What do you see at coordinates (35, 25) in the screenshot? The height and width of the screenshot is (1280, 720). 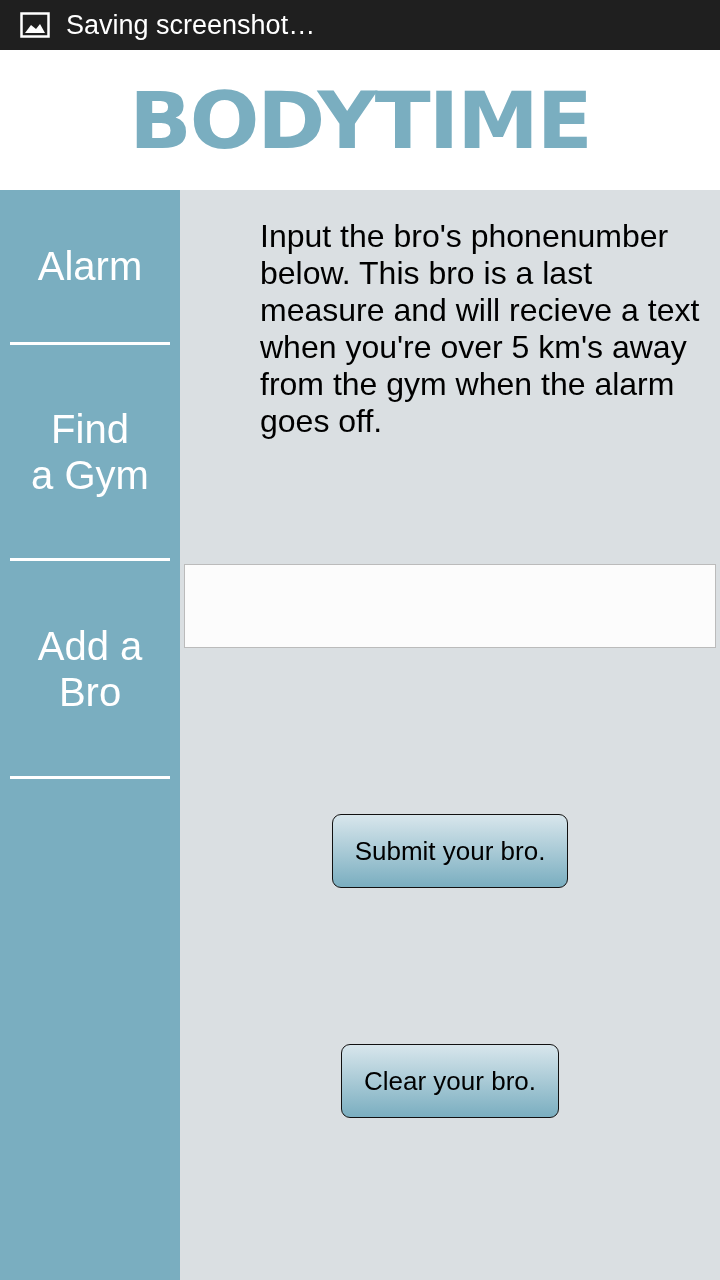 I see `picture-icon` at bounding box center [35, 25].